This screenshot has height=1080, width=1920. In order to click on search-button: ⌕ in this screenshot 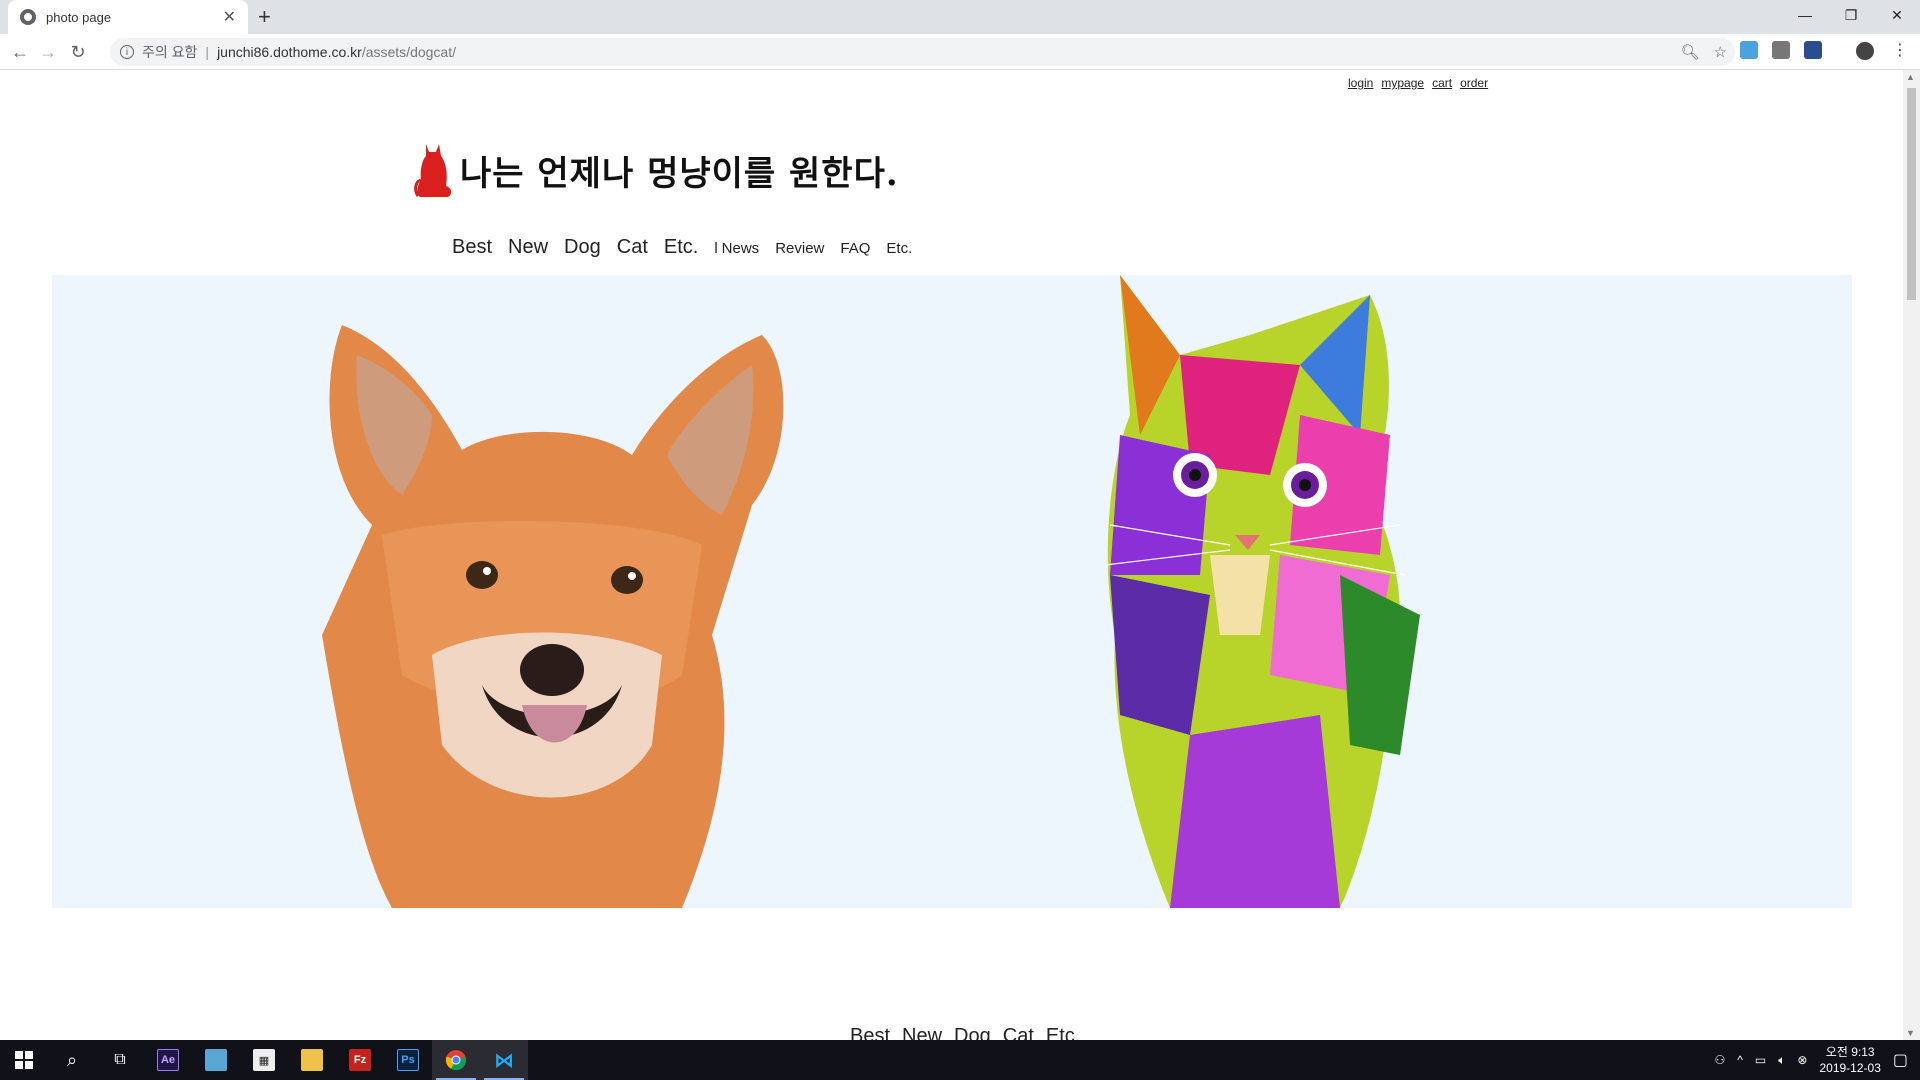, I will do `click(72, 1060)`.